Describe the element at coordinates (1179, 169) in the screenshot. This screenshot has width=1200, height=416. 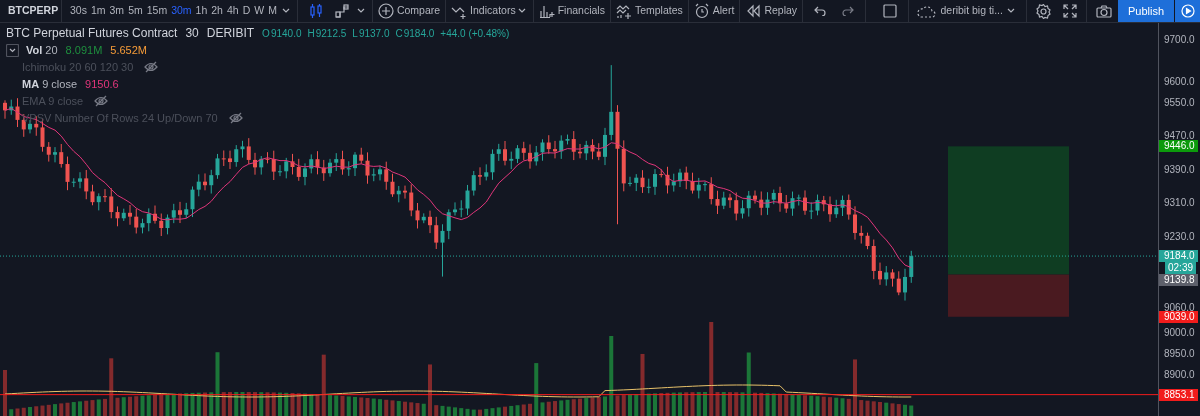
I see `price-tick: 9390.0` at that location.